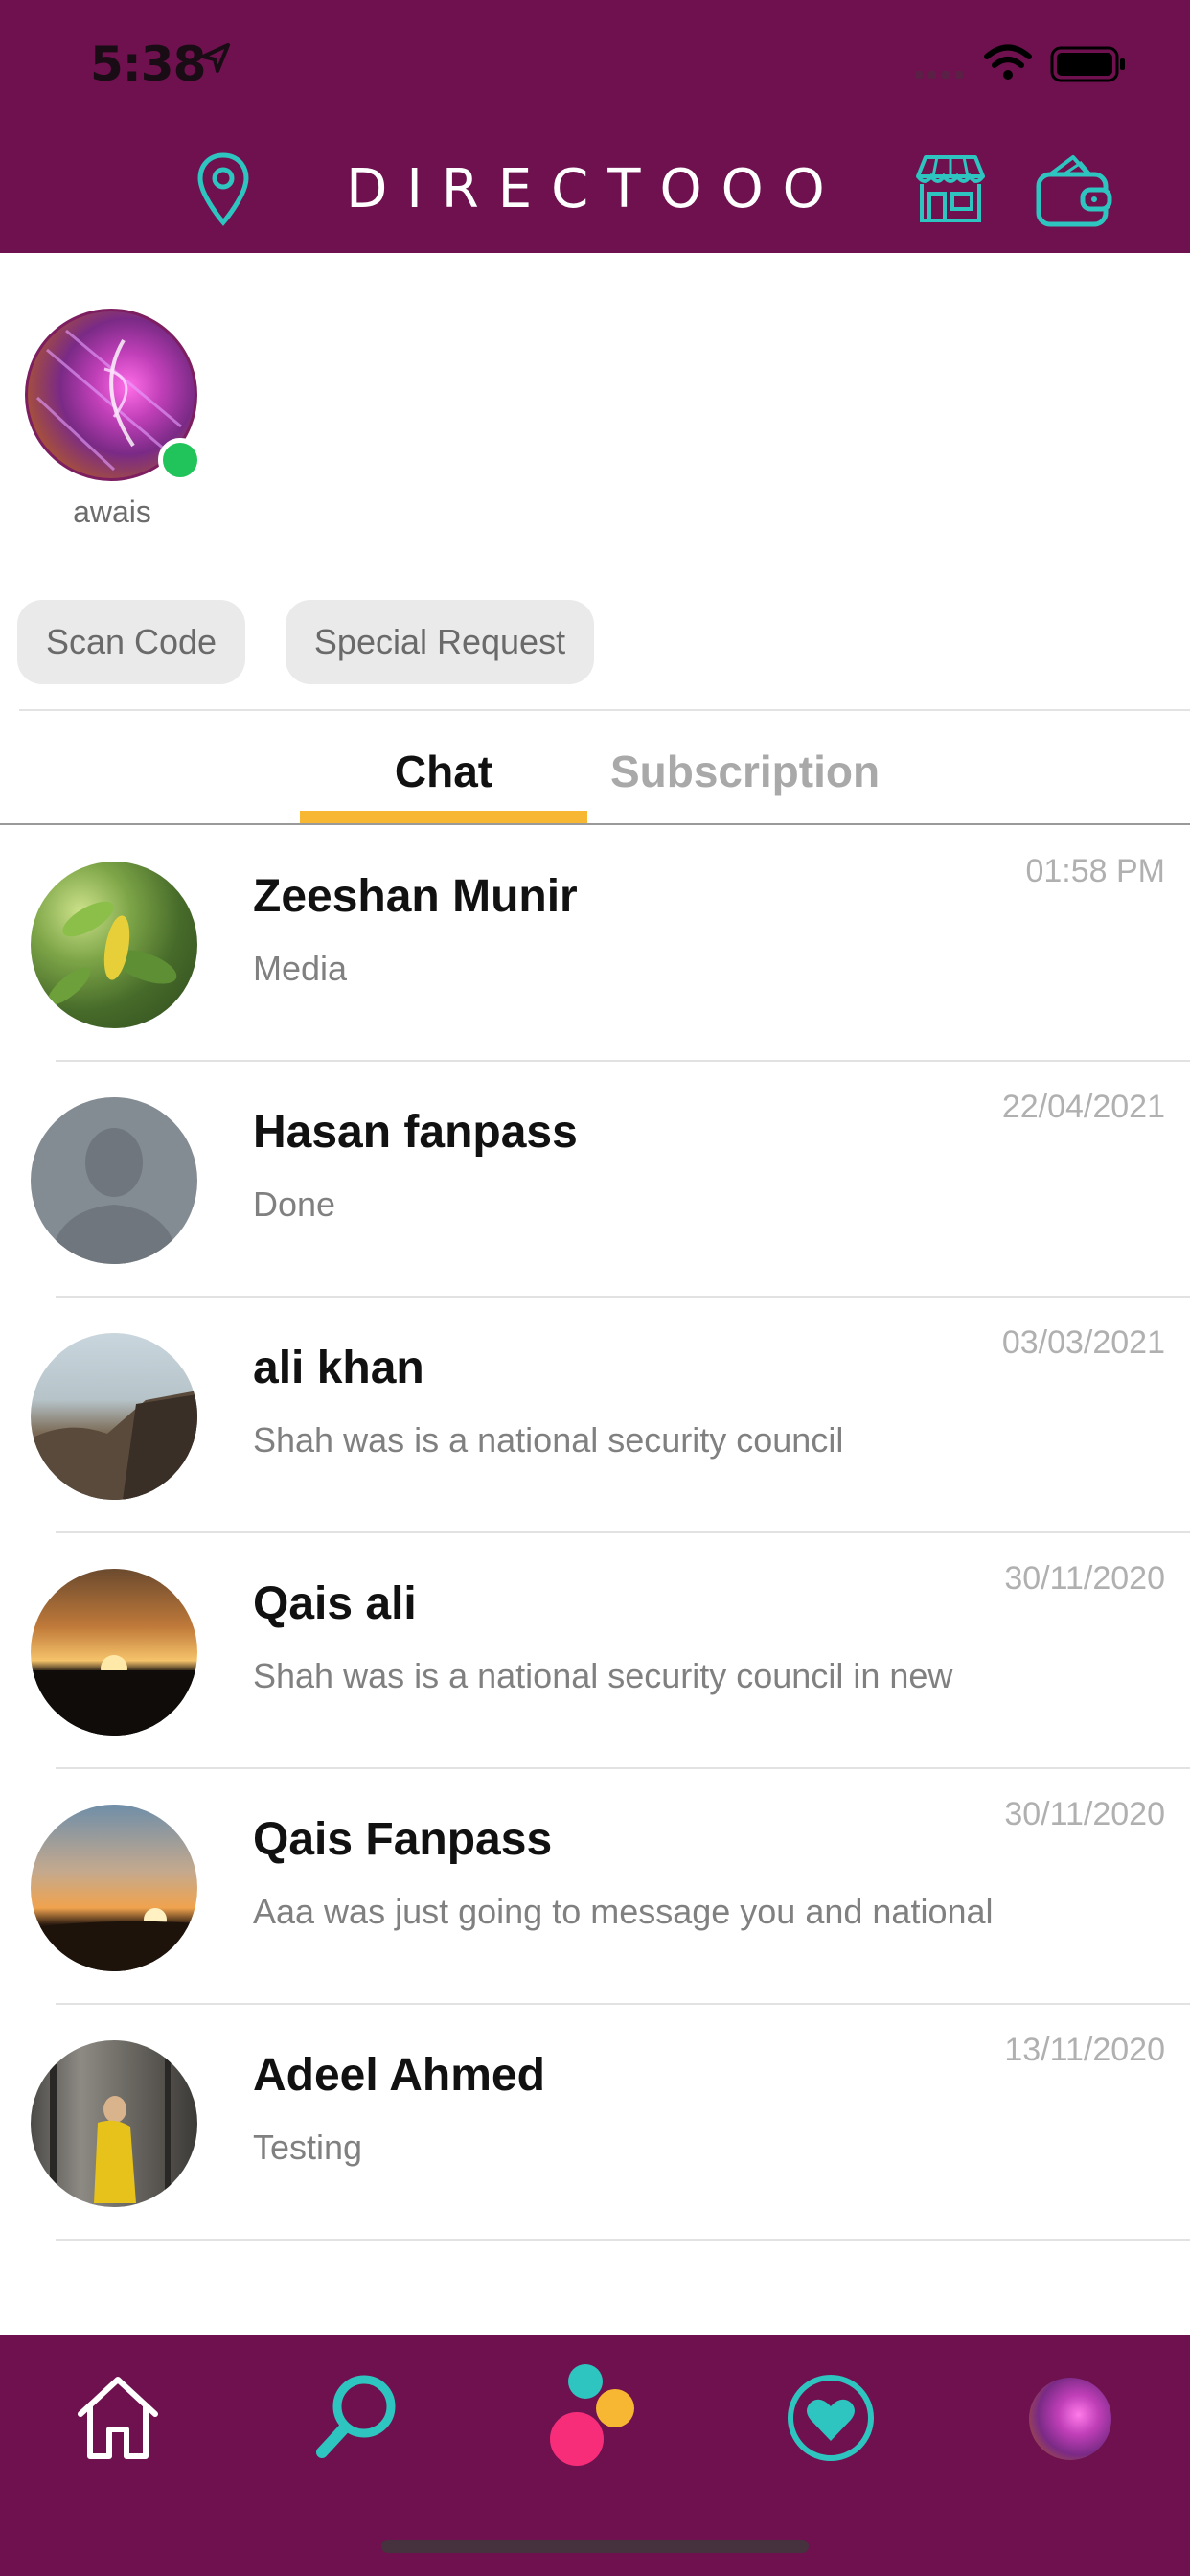  I want to click on story-item: awais, so click(114, 420).